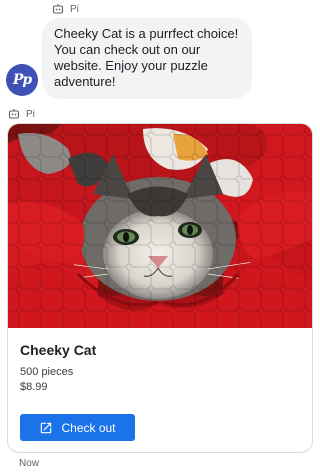 This screenshot has width=320, height=475. I want to click on product-price: $8.99, so click(34, 387).